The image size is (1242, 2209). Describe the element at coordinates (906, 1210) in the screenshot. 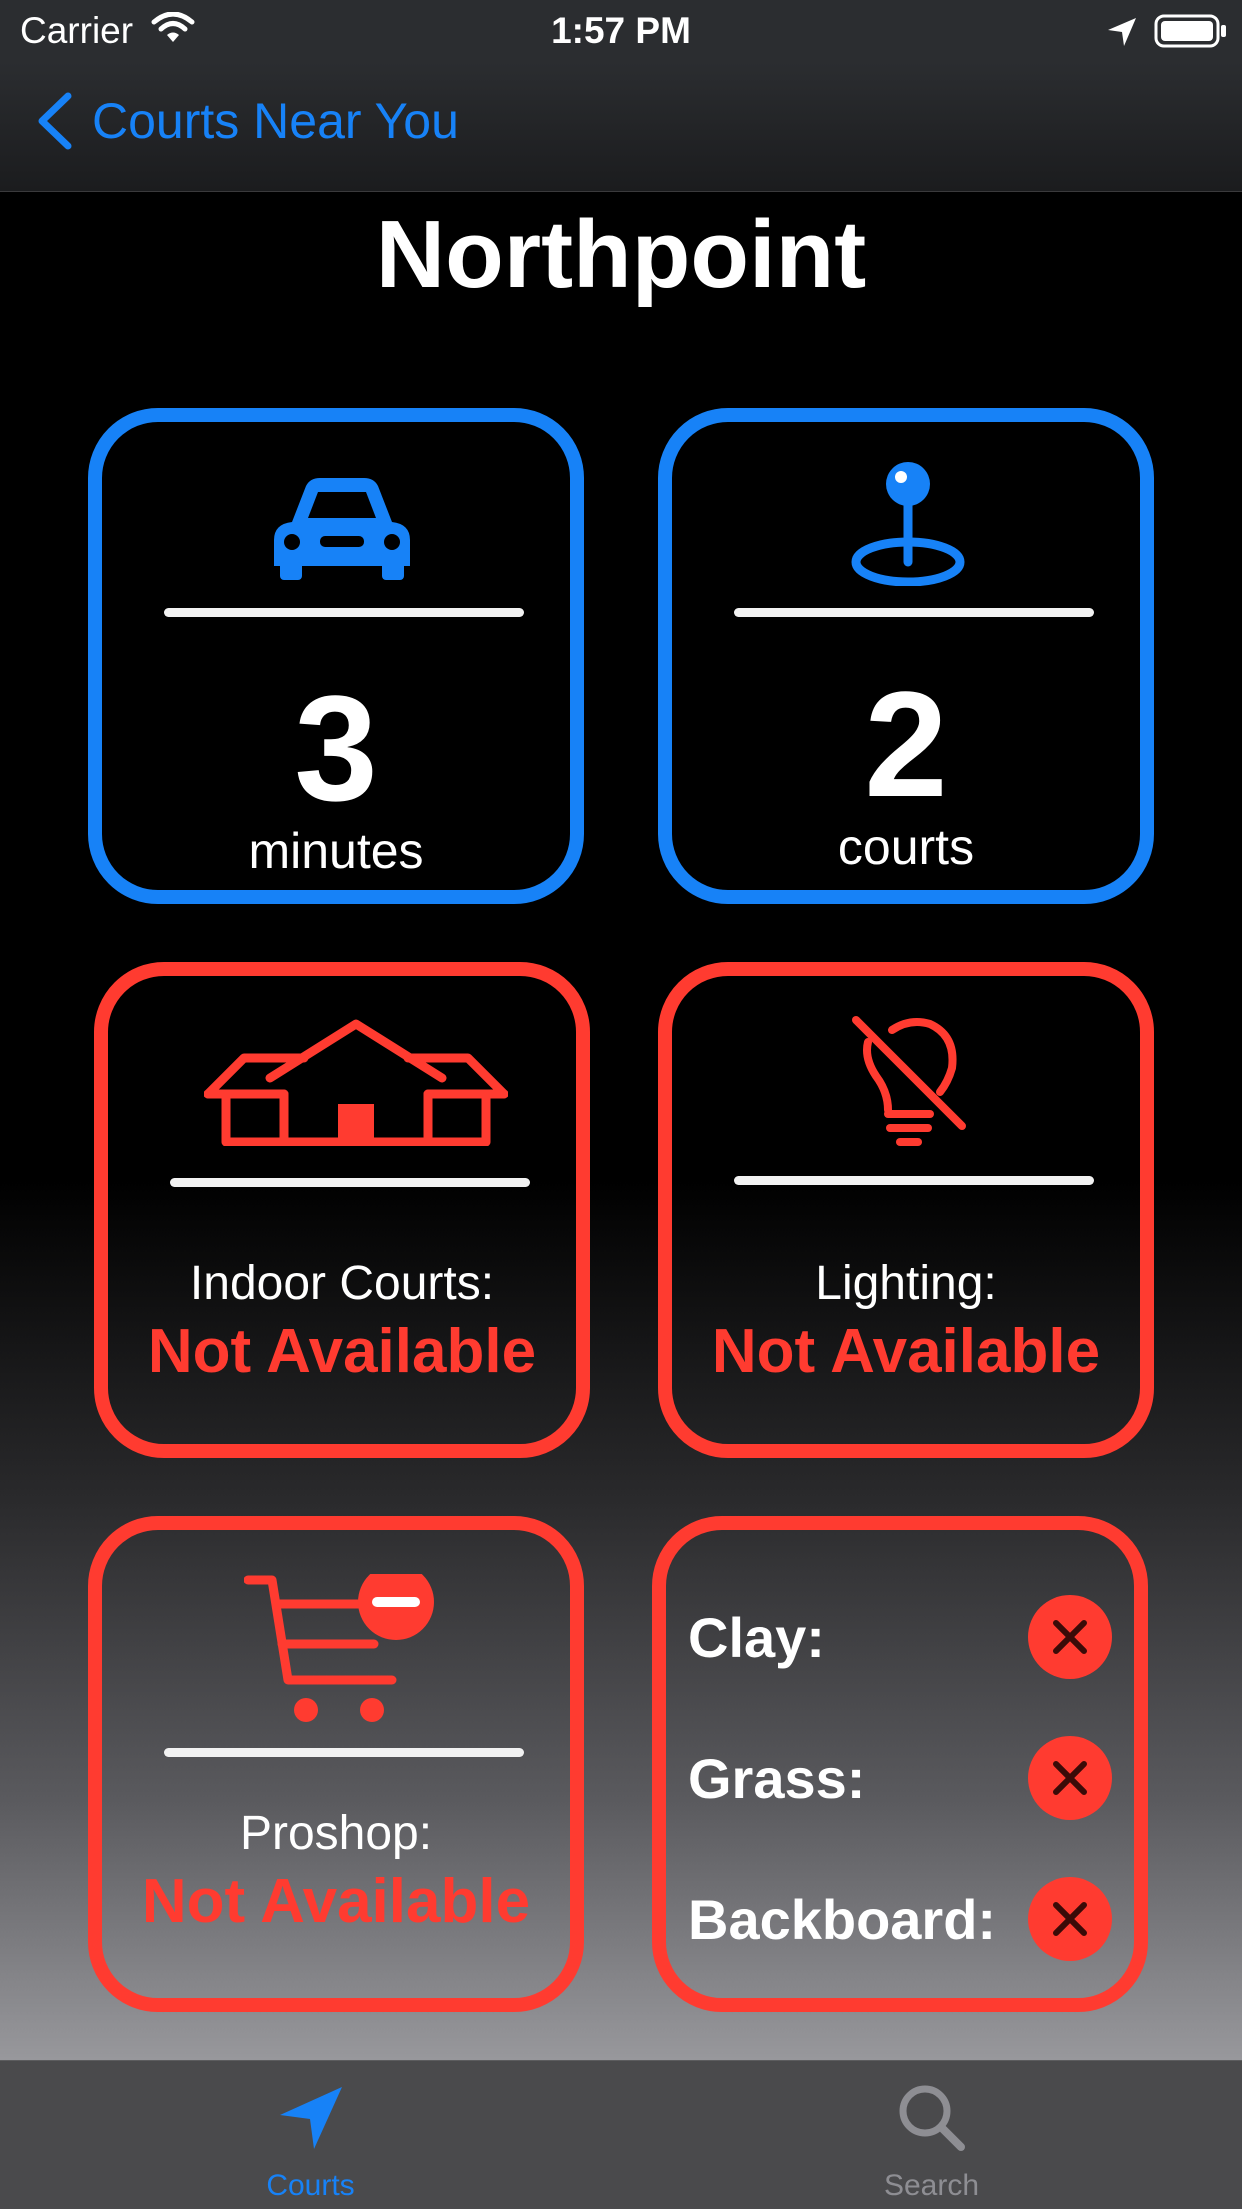

I see `lighting-card: Lighting: Not Available` at that location.